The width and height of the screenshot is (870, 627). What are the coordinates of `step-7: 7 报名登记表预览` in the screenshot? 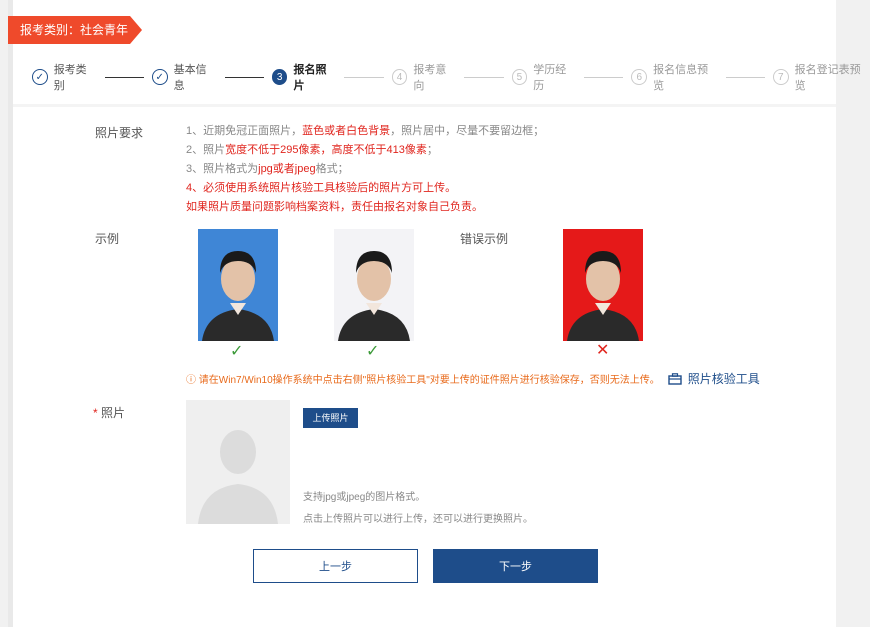 It's located at (821, 77).